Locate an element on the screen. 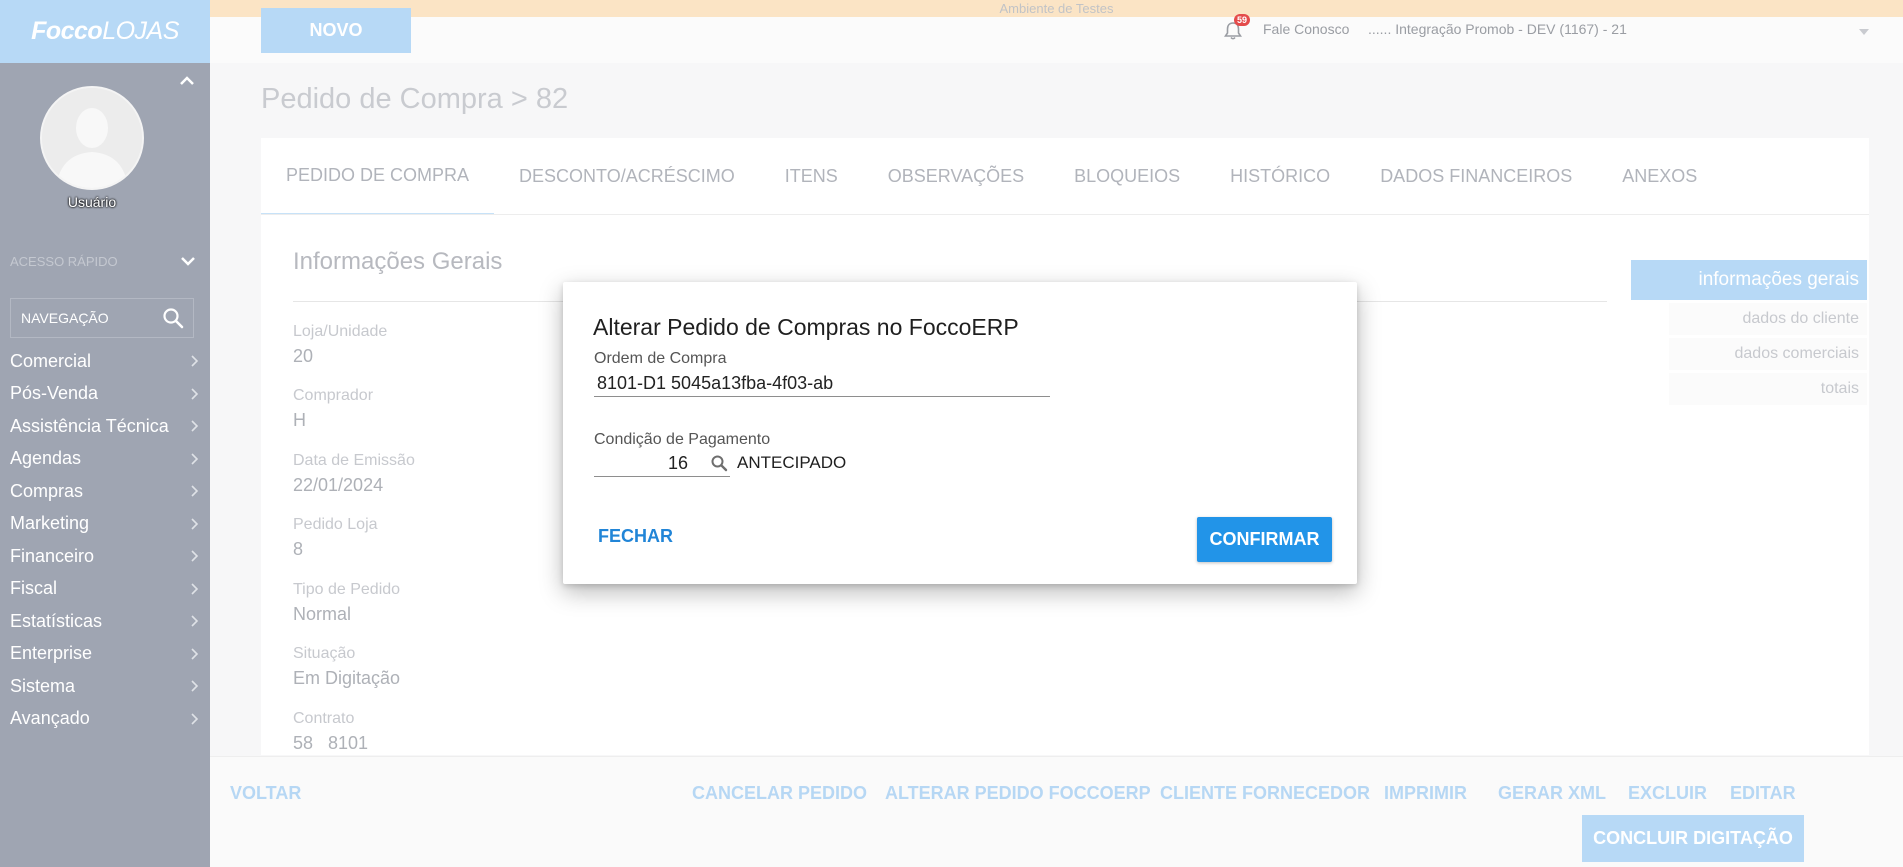 The width and height of the screenshot is (1903, 867). page-title: Pedido de Compra > 82 is located at coordinates (415, 99).